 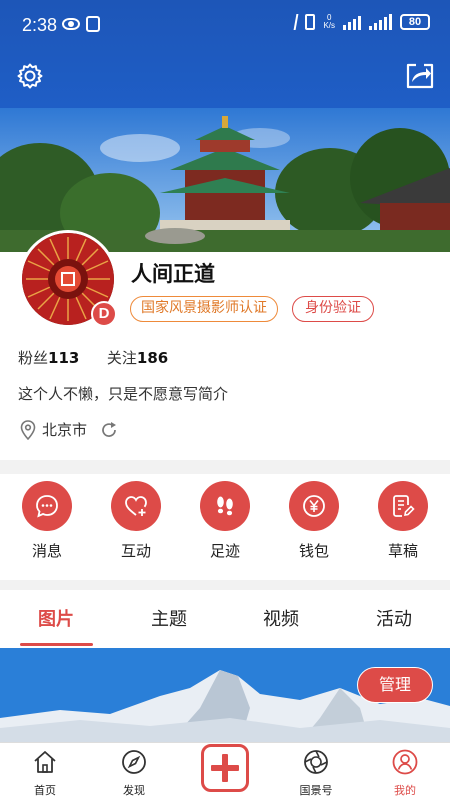 I want to click on section-divider, so click(x=225, y=467).